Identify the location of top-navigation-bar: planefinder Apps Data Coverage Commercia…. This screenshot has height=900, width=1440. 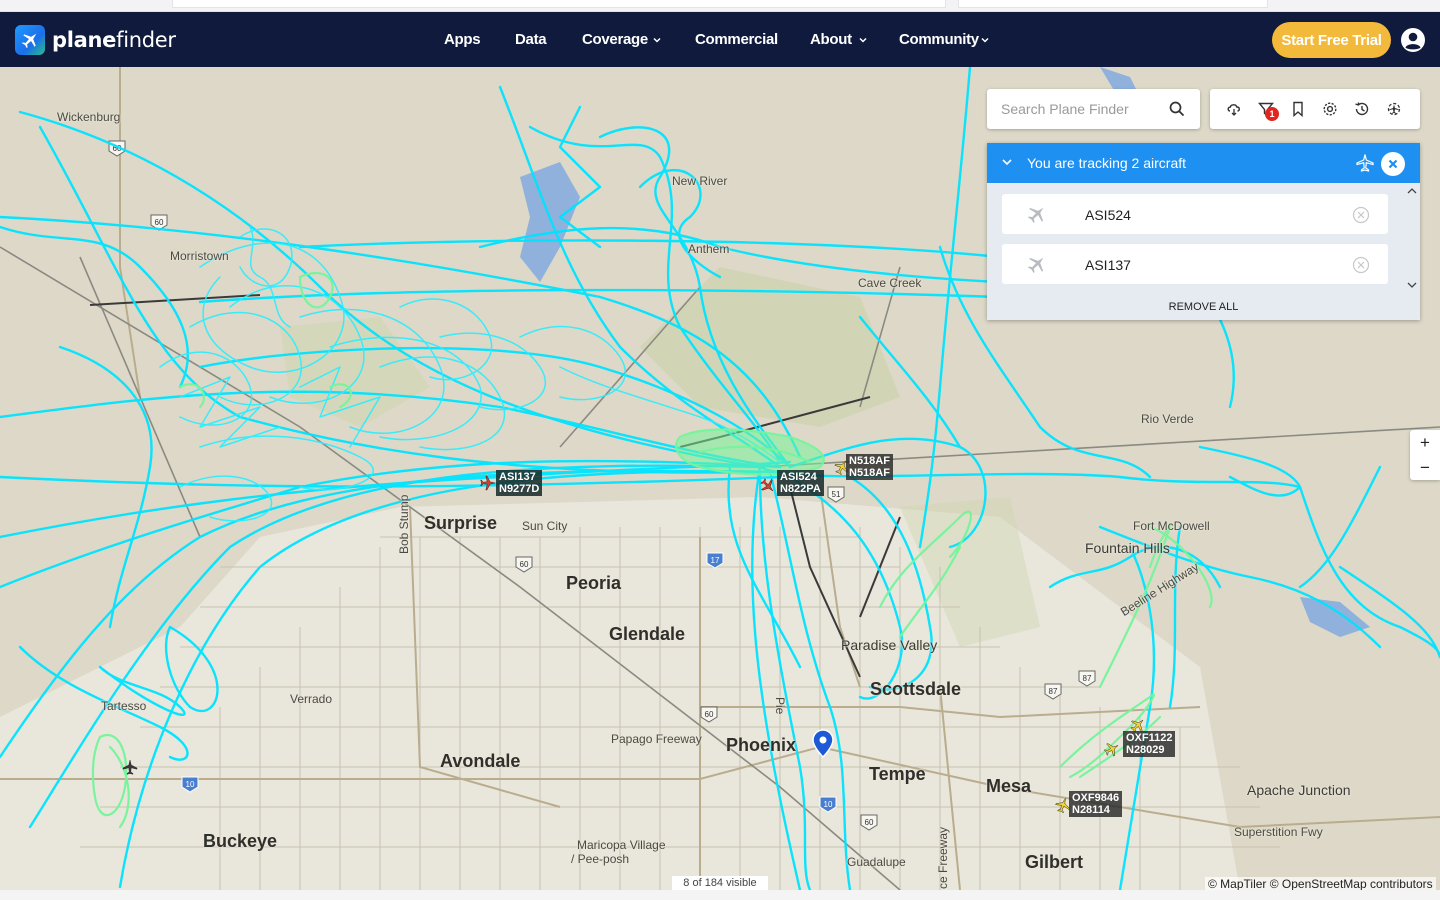
(720, 39).